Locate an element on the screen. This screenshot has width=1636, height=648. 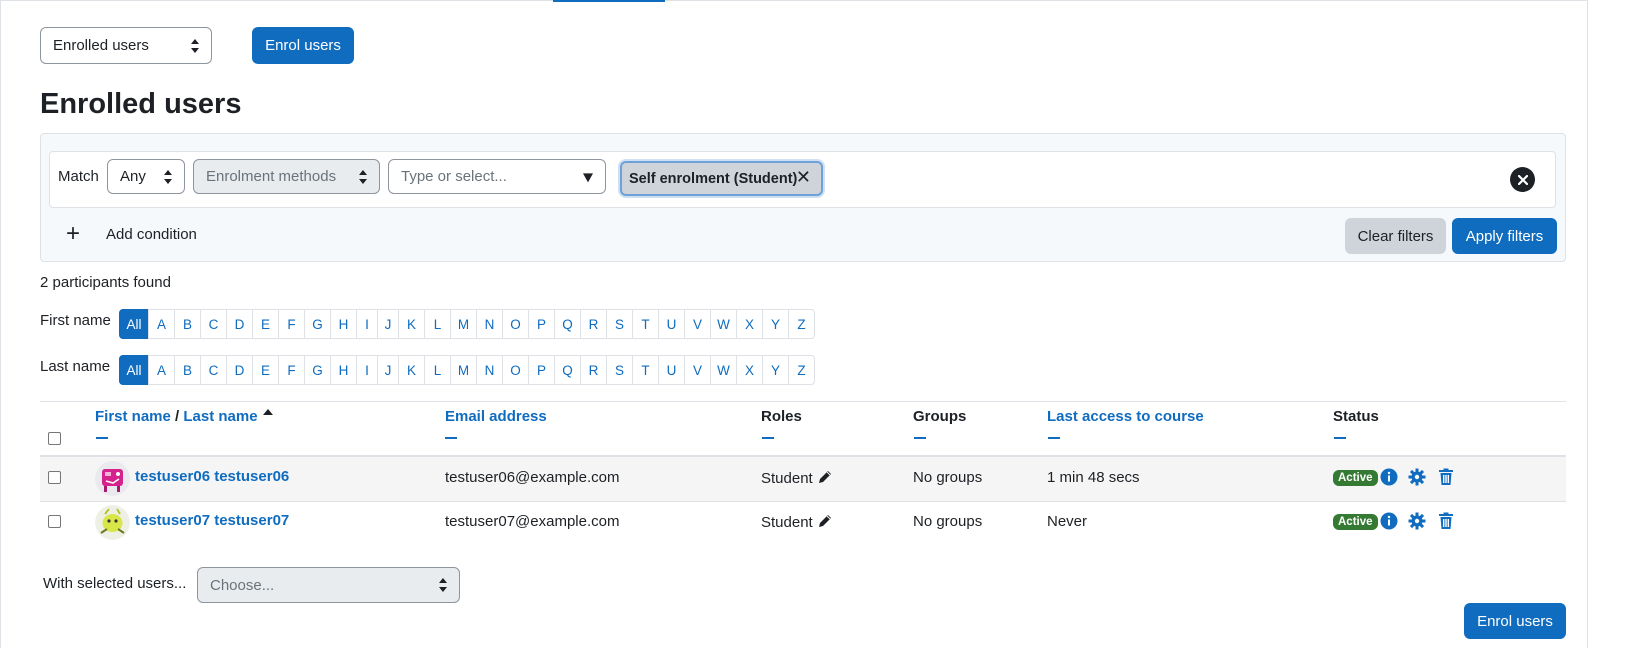
first-name-initial-p: P is located at coordinates (541, 324).